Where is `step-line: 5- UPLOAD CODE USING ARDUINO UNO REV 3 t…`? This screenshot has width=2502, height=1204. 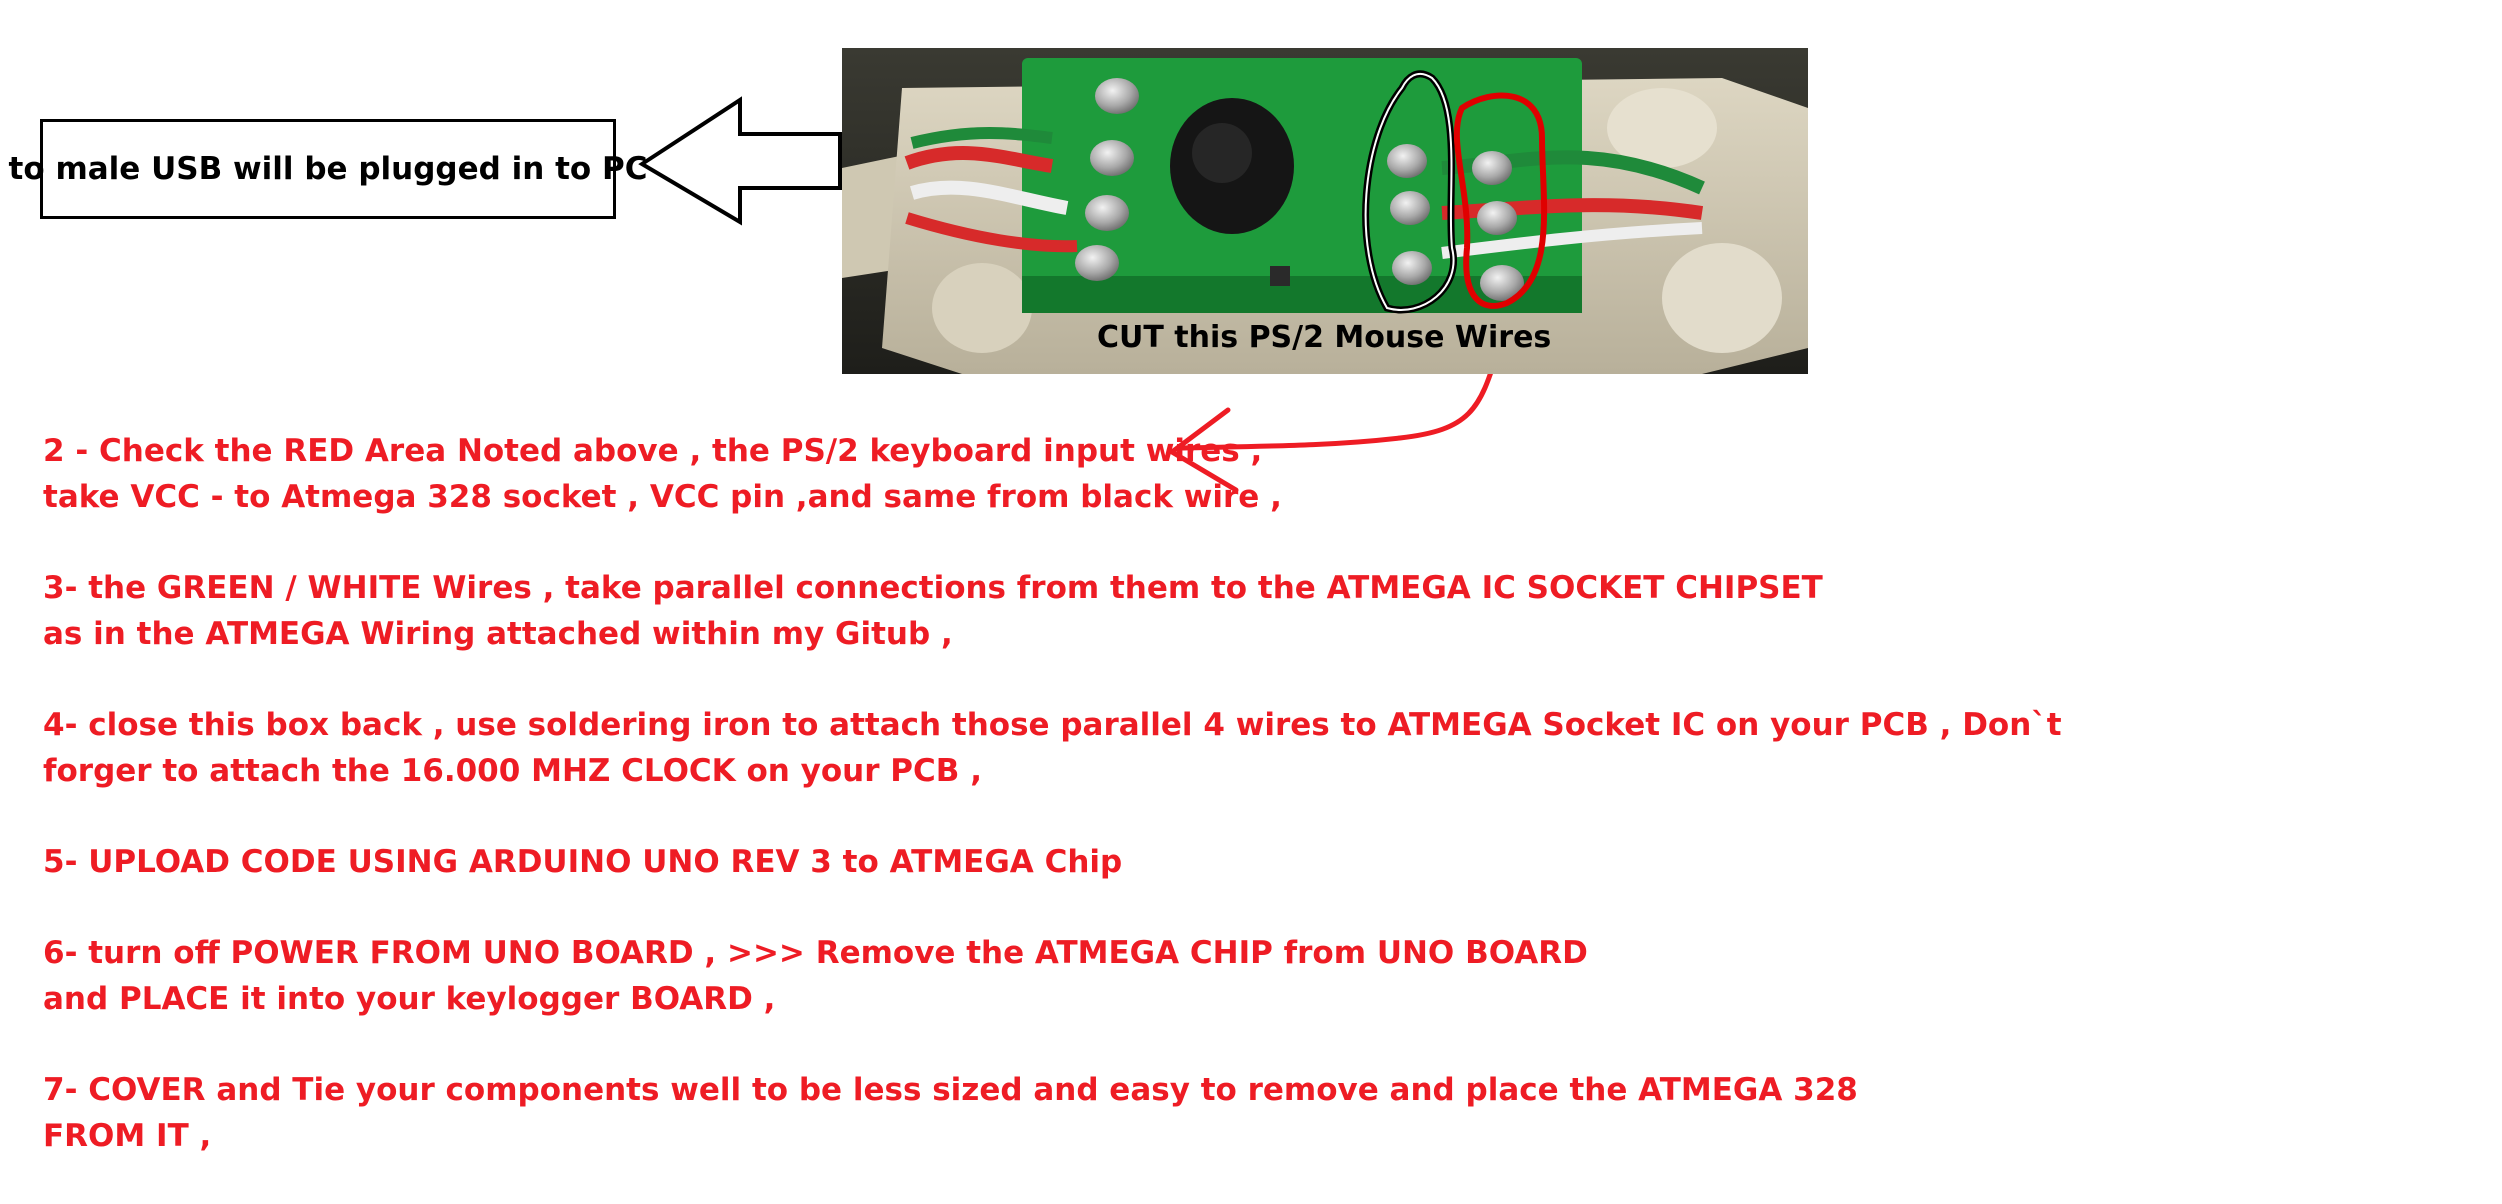
step-line: 5- UPLOAD CODE USING ARDUINO UNO REV 3 t… is located at coordinates (583, 862).